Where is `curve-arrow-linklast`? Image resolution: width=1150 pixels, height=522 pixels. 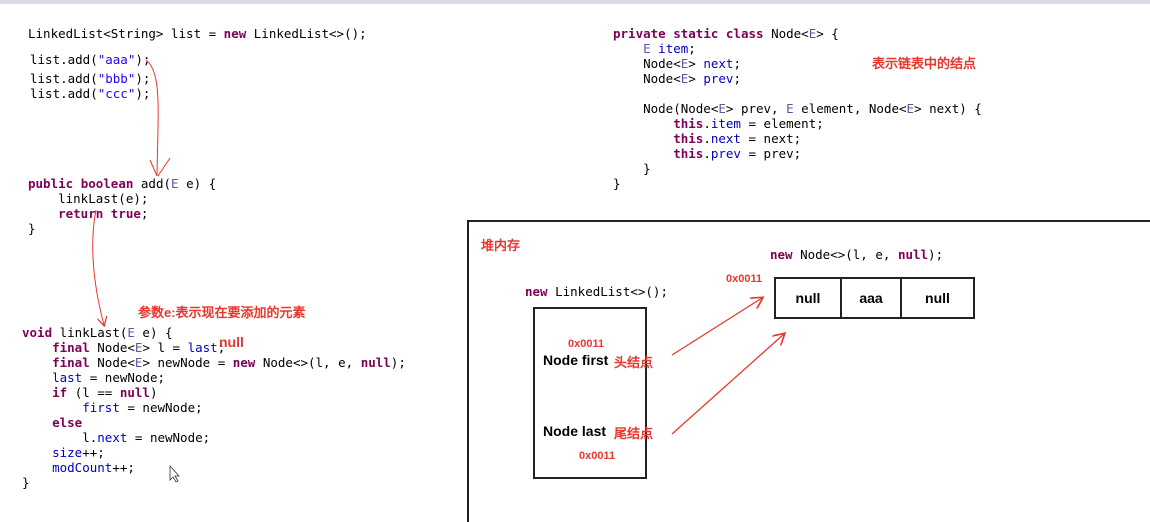
curve-arrow-linklast is located at coordinates (98, 267).